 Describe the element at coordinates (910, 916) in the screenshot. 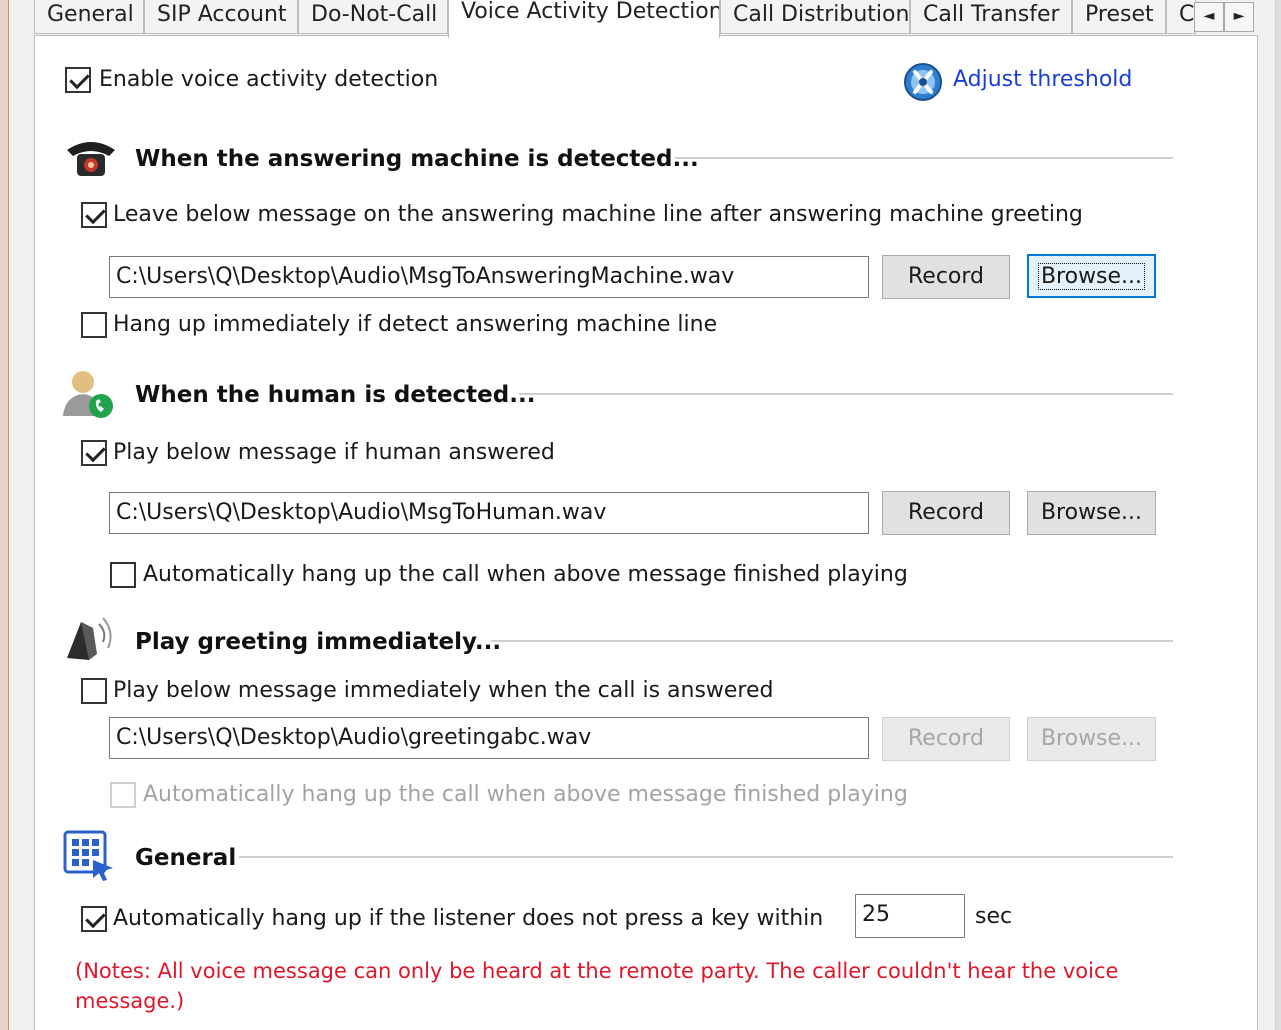

I see `keypress-seconds-input: 25` at that location.